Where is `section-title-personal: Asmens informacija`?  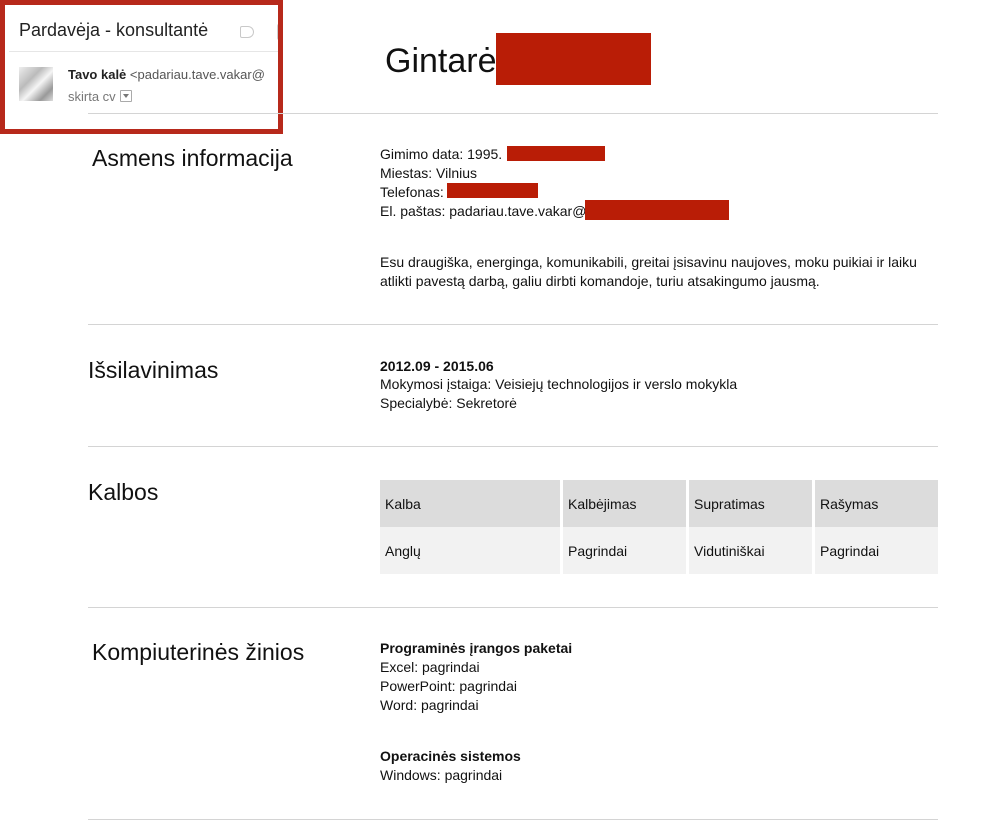
section-title-personal: Asmens informacija is located at coordinates (192, 158).